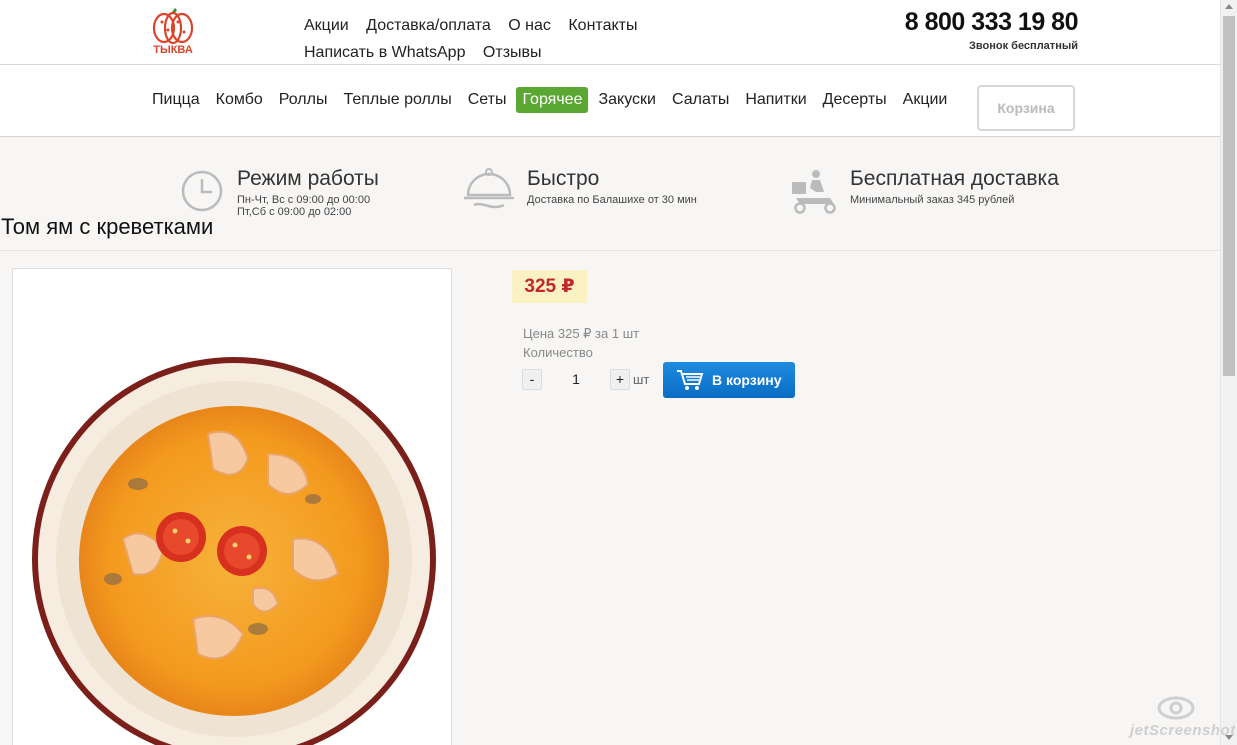 The width and height of the screenshot is (1237, 745). I want to click on info-fast: Быстро Доставка по Балашихе от 30 мин, so click(612, 186).